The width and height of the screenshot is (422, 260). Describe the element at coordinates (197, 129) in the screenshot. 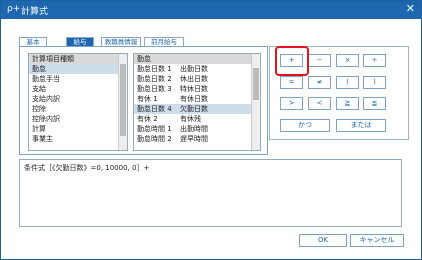

I see `list-item: 勤怠時間 1 出勤時間` at that location.